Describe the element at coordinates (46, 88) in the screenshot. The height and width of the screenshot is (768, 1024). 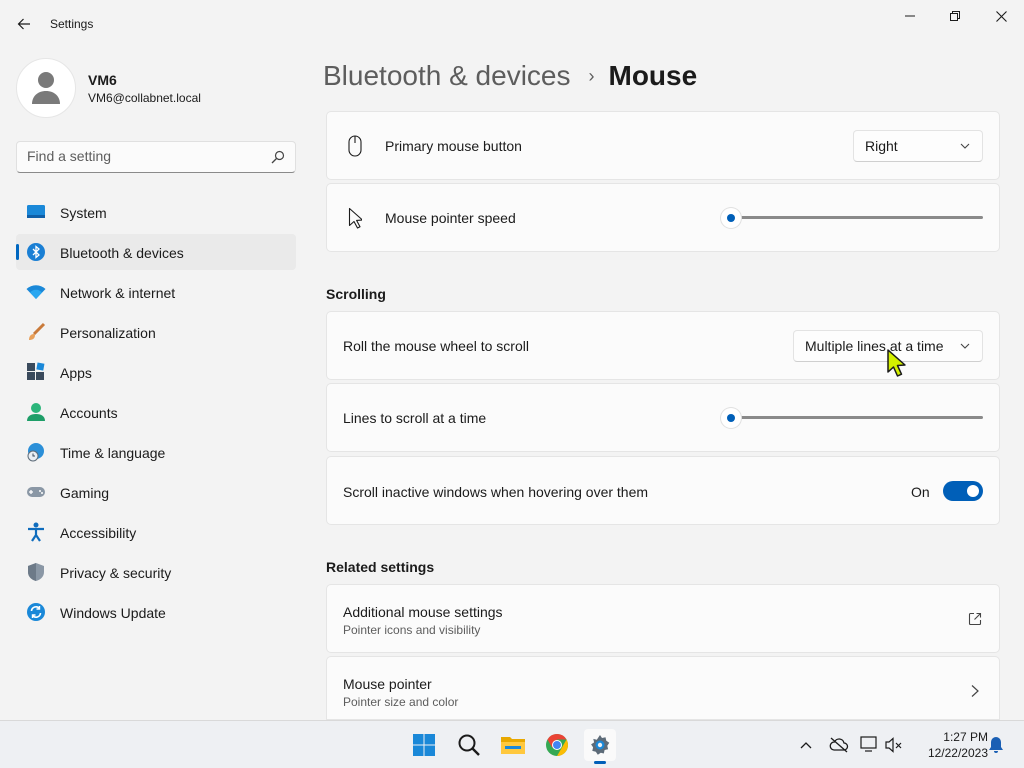
I see `user-avatar-icon` at that location.